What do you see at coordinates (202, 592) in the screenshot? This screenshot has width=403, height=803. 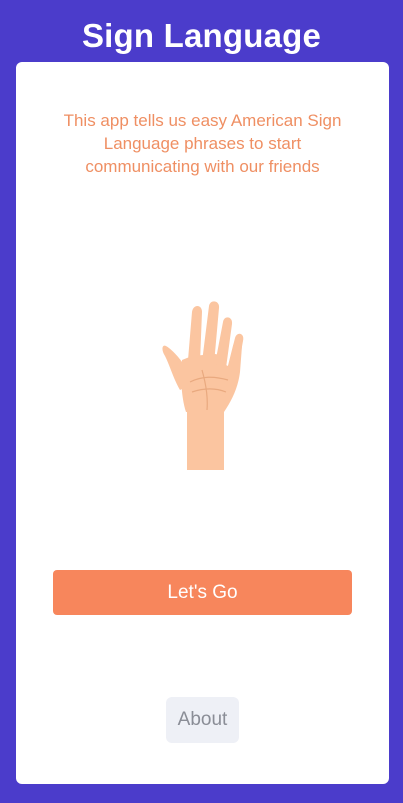 I see `lets-go-button: Let's Go` at bounding box center [202, 592].